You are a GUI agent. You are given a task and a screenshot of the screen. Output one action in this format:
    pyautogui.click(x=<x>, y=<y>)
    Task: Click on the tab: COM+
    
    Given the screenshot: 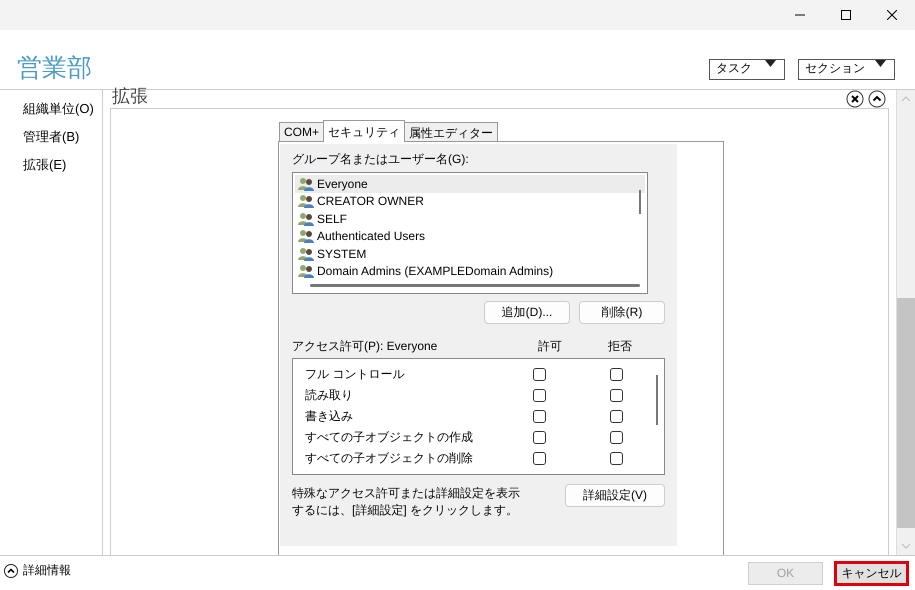 What is the action you would take?
    pyautogui.click(x=301, y=131)
    